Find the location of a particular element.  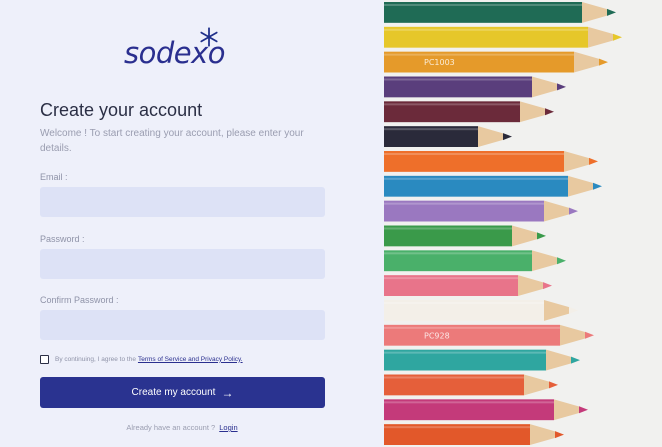

confirm-password-label: Confirm Password : is located at coordinates (79, 300).